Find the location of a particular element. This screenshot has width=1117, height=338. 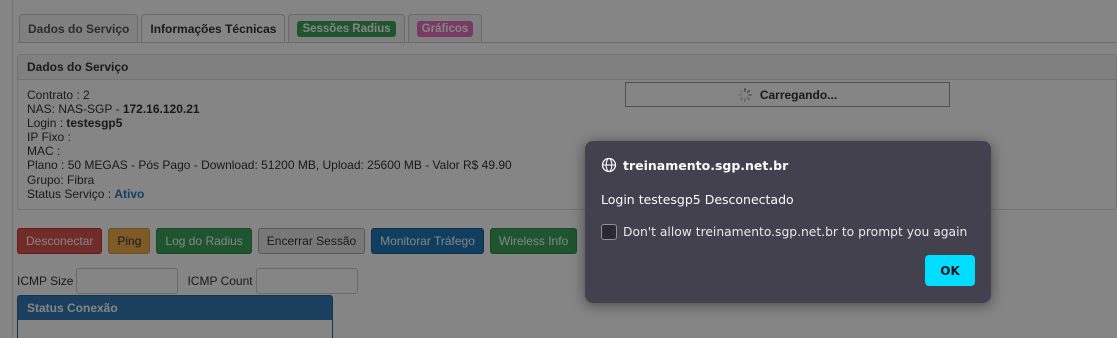

ok-button: OK is located at coordinates (950, 270).